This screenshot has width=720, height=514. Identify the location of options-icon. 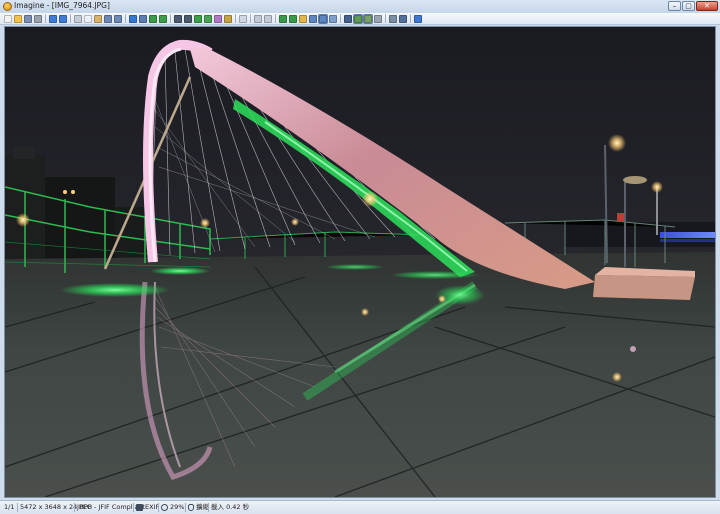
(403, 18).